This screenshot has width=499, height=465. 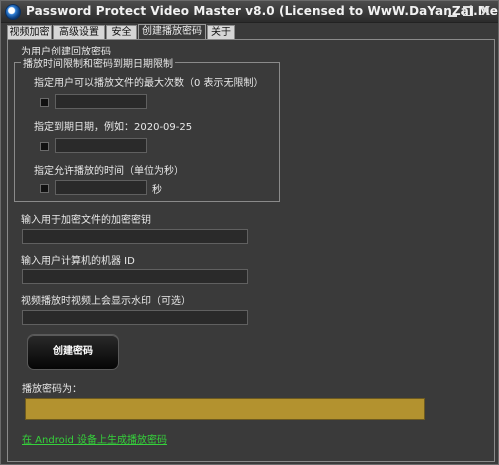 I want to click on play-duration-input, so click(x=101, y=187).